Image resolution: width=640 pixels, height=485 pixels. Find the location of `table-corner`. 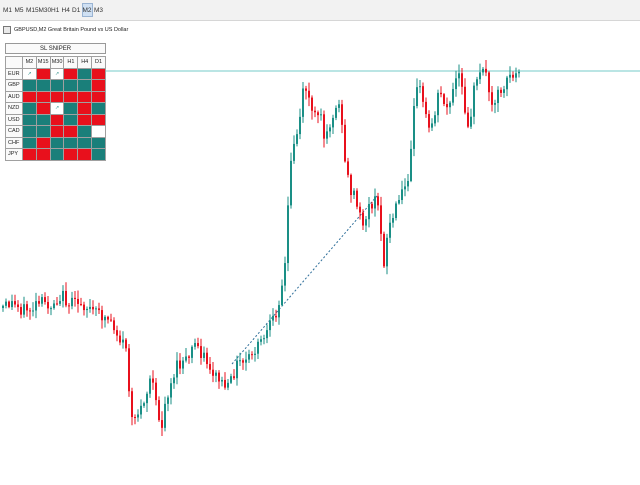

table-corner is located at coordinates (14, 62).